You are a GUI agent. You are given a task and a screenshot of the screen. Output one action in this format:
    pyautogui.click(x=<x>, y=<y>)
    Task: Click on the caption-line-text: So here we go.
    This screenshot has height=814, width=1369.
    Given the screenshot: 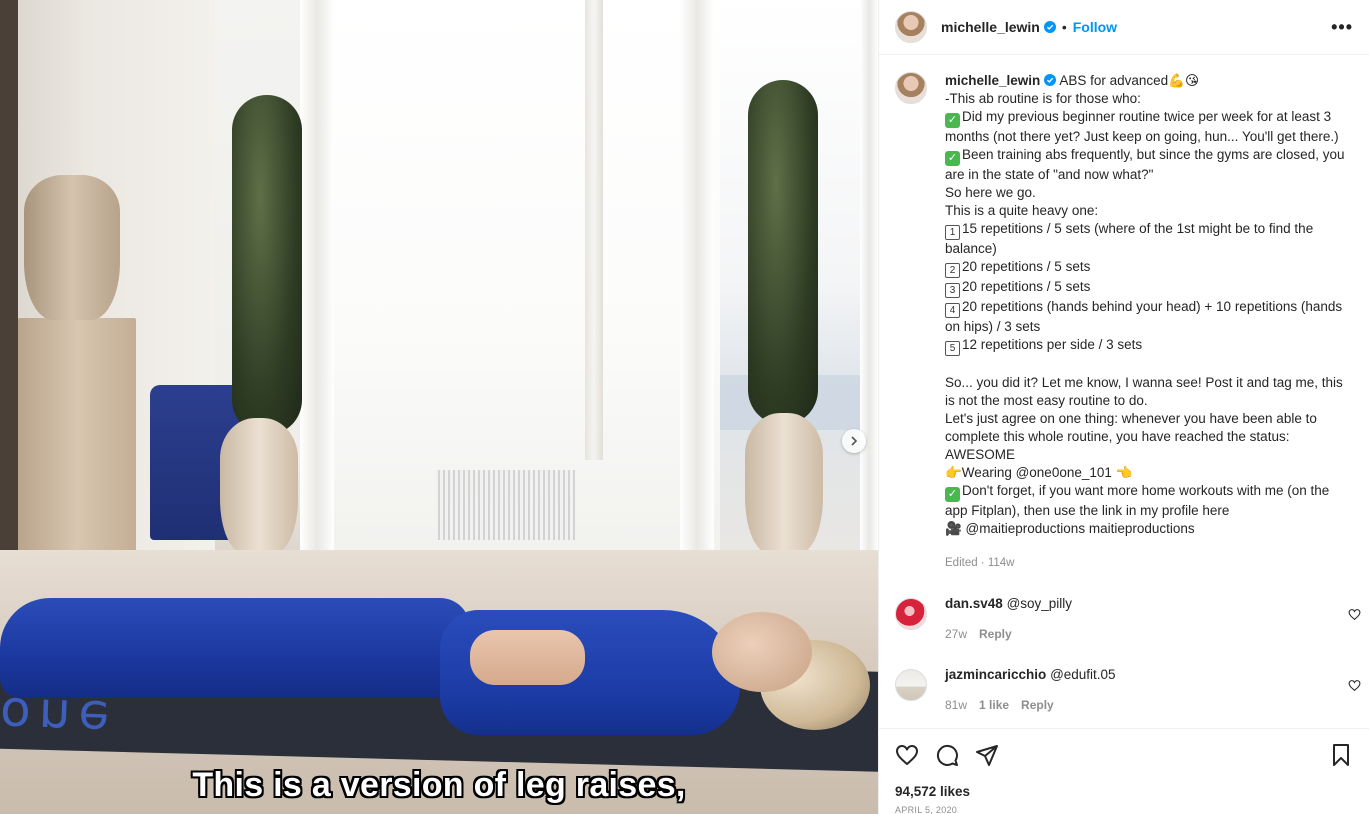 What is the action you would take?
    pyautogui.click(x=990, y=192)
    